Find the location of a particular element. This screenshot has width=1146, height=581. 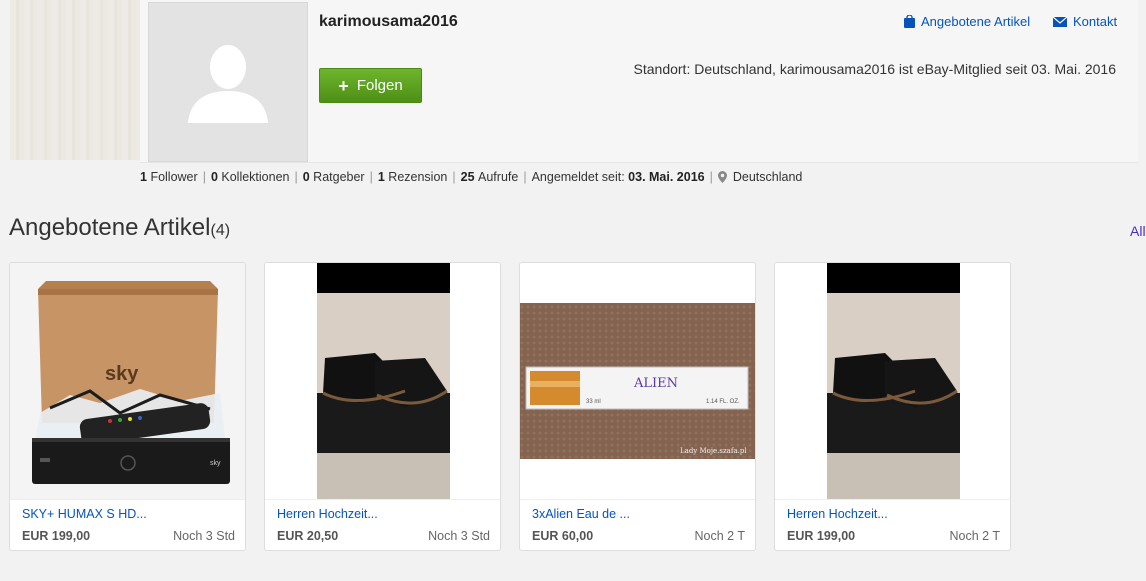

item-price: EUR 60,00 is located at coordinates (563, 536).